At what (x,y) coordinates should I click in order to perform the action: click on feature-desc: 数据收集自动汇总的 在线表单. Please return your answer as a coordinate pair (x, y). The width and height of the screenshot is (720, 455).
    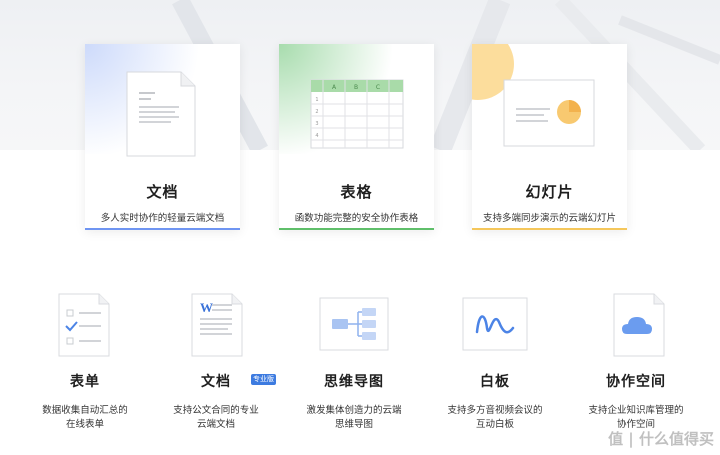
    Looking at the image, I should click on (85, 418).